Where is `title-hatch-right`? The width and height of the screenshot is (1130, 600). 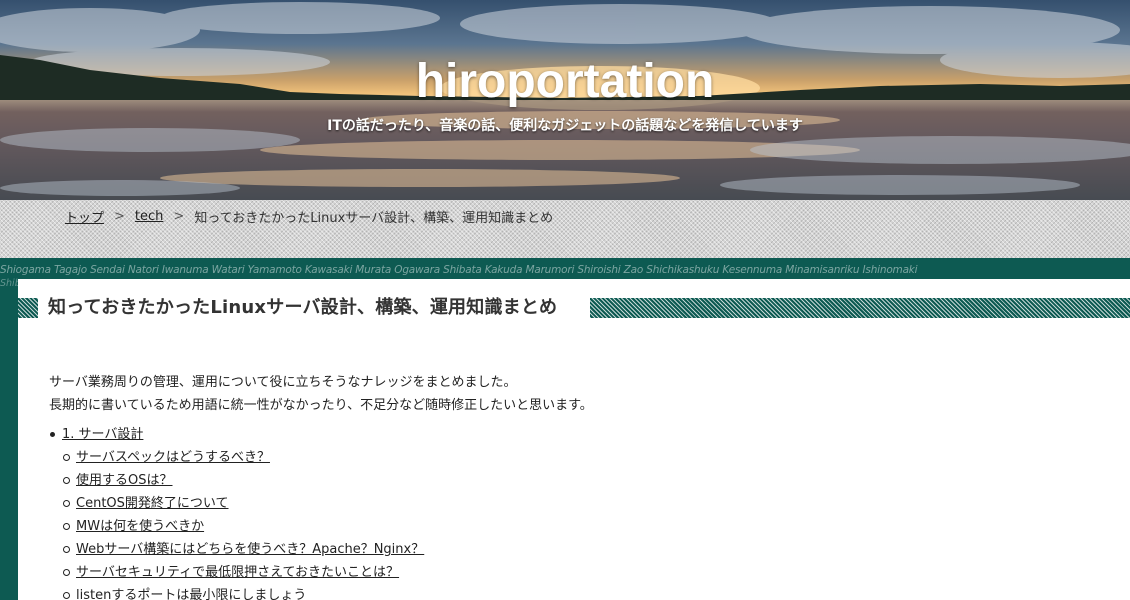 title-hatch-right is located at coordinates (860, 308).